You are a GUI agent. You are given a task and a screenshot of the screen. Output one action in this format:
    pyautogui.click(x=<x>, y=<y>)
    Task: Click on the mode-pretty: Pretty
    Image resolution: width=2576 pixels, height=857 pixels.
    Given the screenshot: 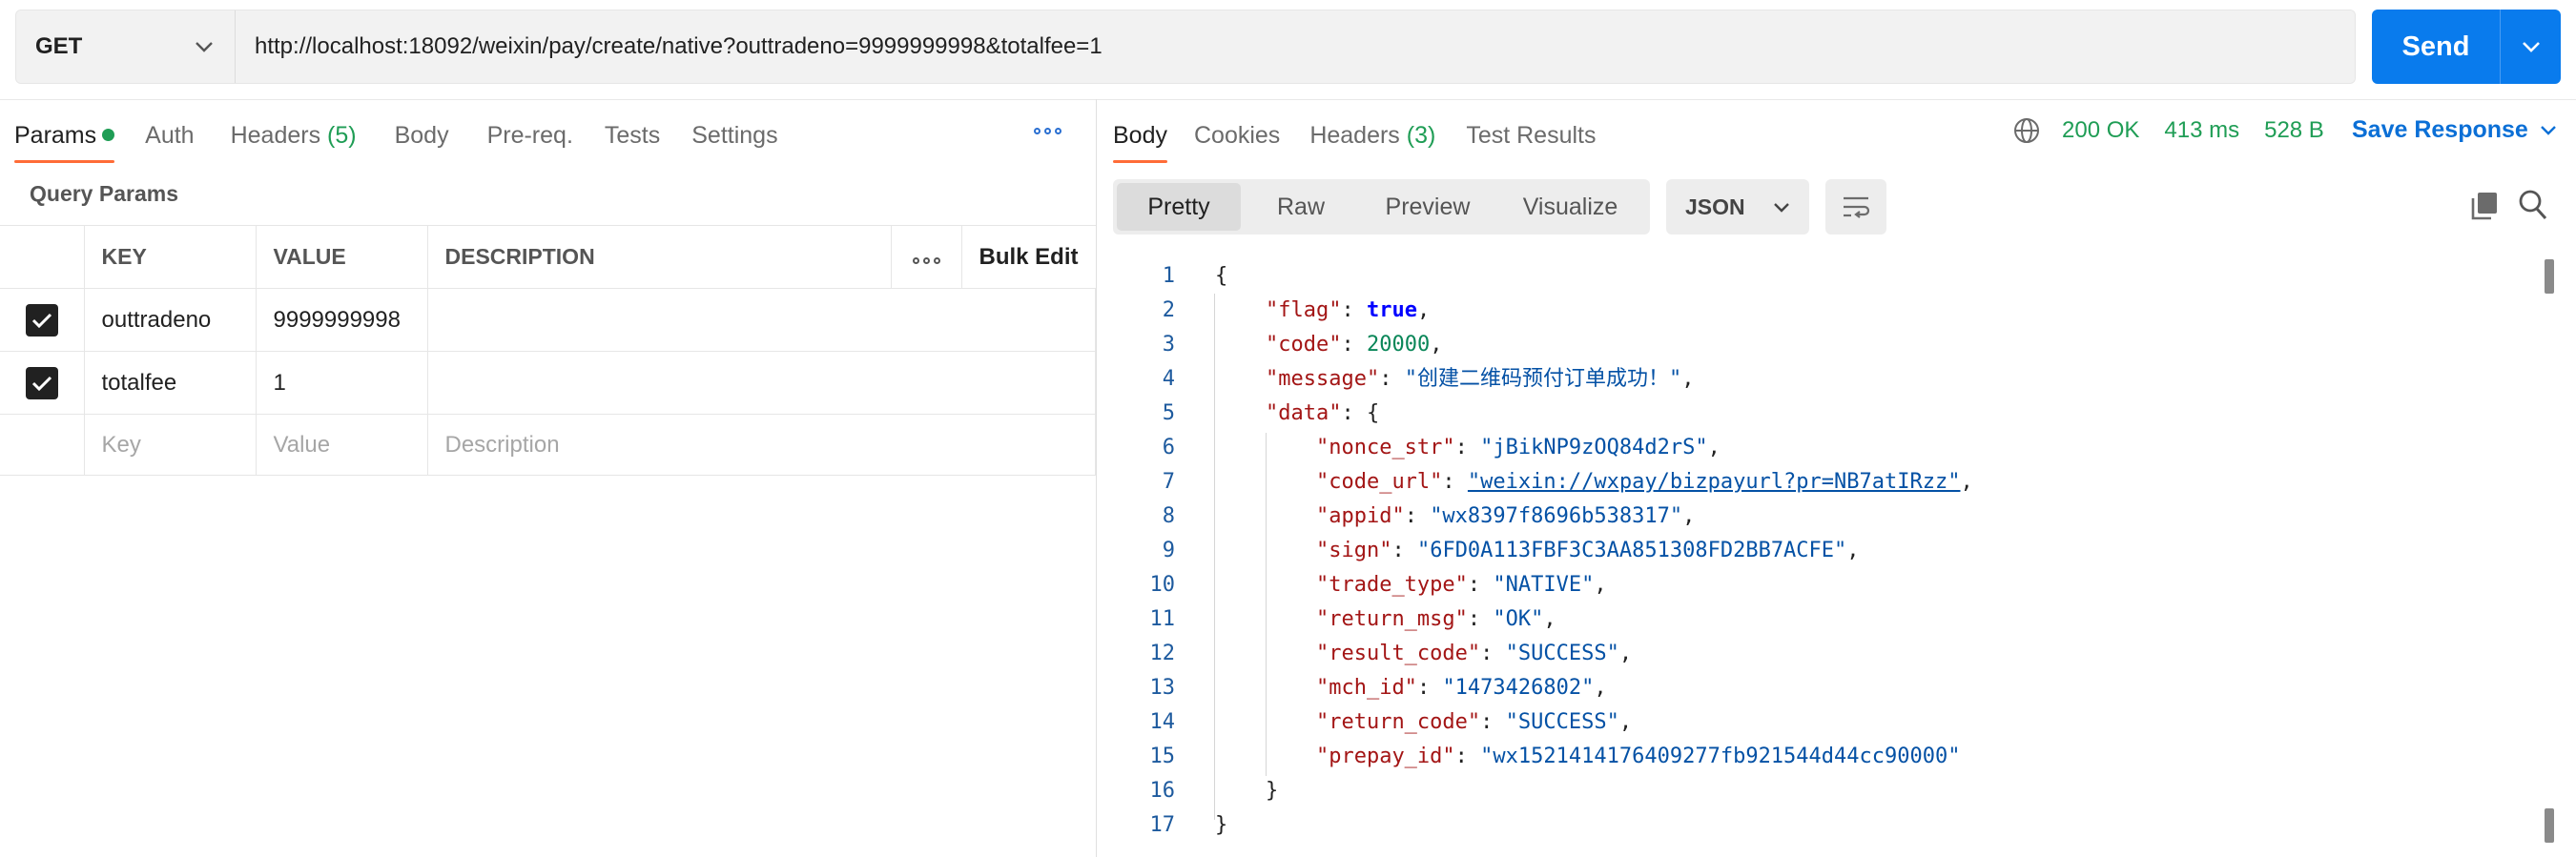 What is the action you would take?
    pyautogui.click(x=1179, y=207)
    